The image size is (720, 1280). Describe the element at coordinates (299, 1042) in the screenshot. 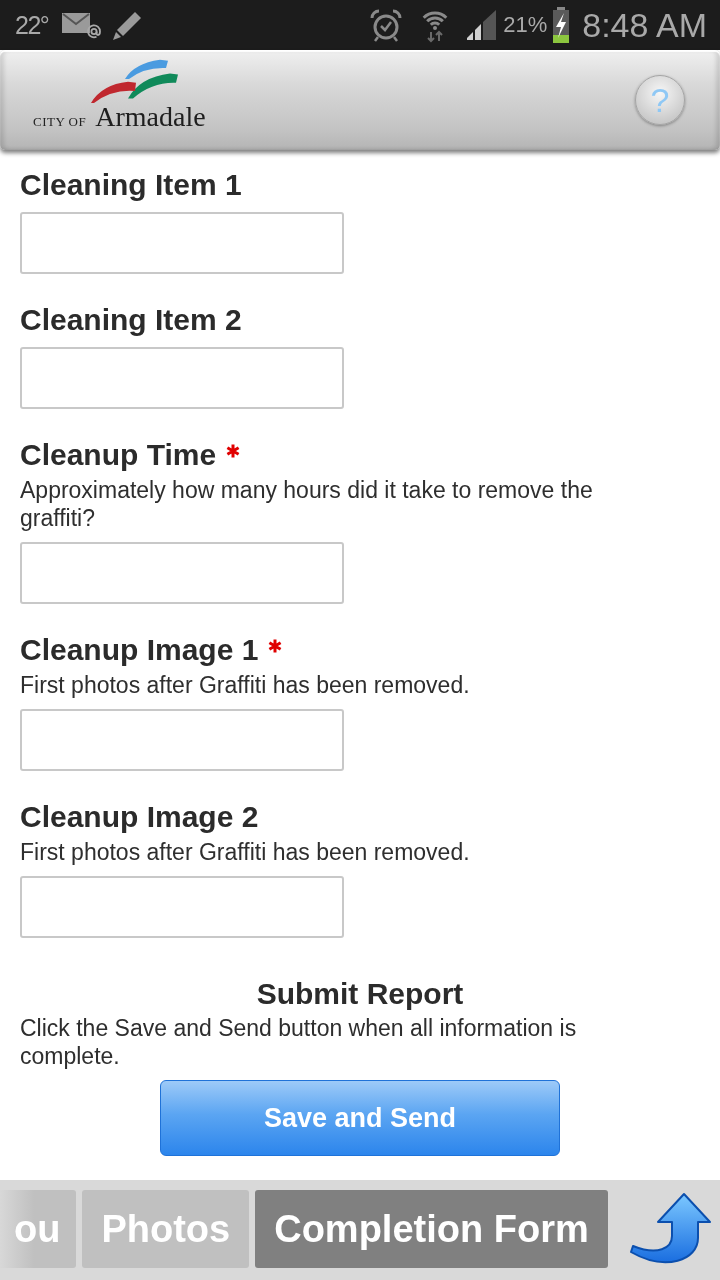

I see `section-description: Click the Save and Send button when all information is complete.` at that location.